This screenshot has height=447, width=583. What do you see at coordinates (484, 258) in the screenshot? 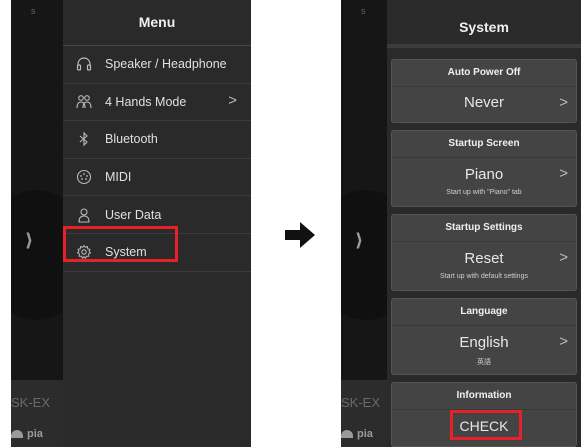
I see `setting-value: Reset` at bounding box center [484, 258].